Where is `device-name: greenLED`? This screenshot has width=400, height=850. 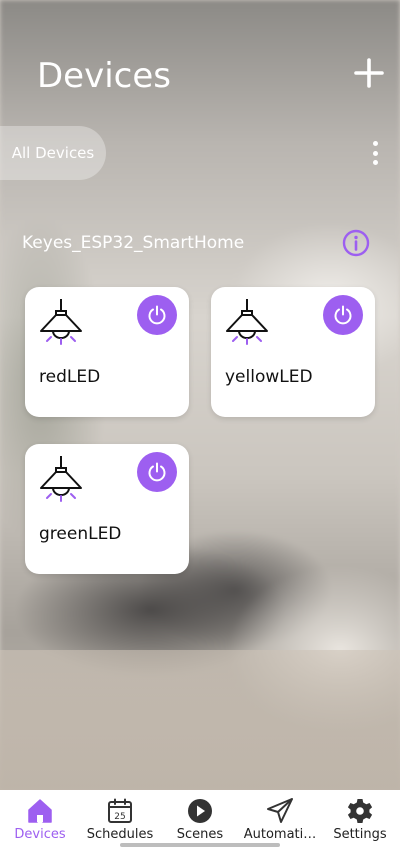
device-name: greenLED is located at coordinates (80, 534).